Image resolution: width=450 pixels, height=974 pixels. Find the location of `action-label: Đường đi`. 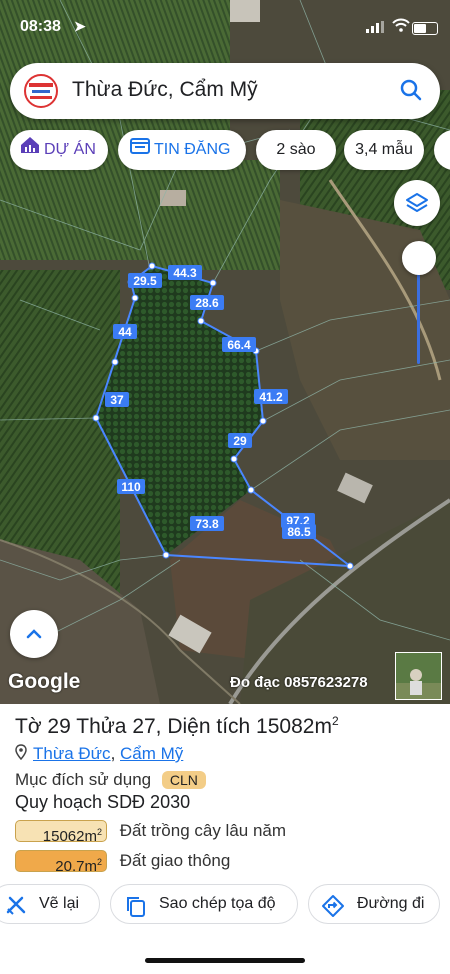

action-label: Đường đi is located at coordinates (391, 903).